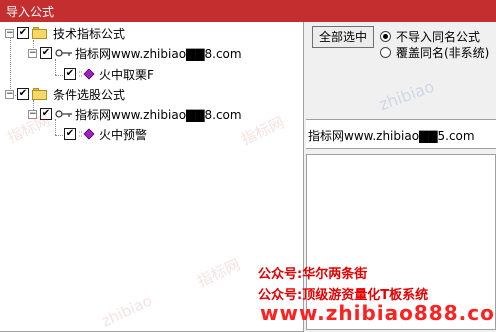 The width and height of the screenshot is (496, 332). I want to click on radio-label: 不导入同名公式, so click(438, 37).